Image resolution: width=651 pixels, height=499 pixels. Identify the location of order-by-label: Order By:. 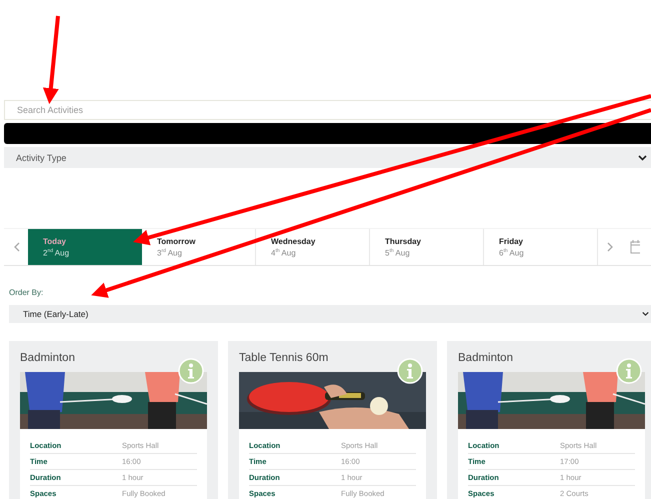
(26, 292).